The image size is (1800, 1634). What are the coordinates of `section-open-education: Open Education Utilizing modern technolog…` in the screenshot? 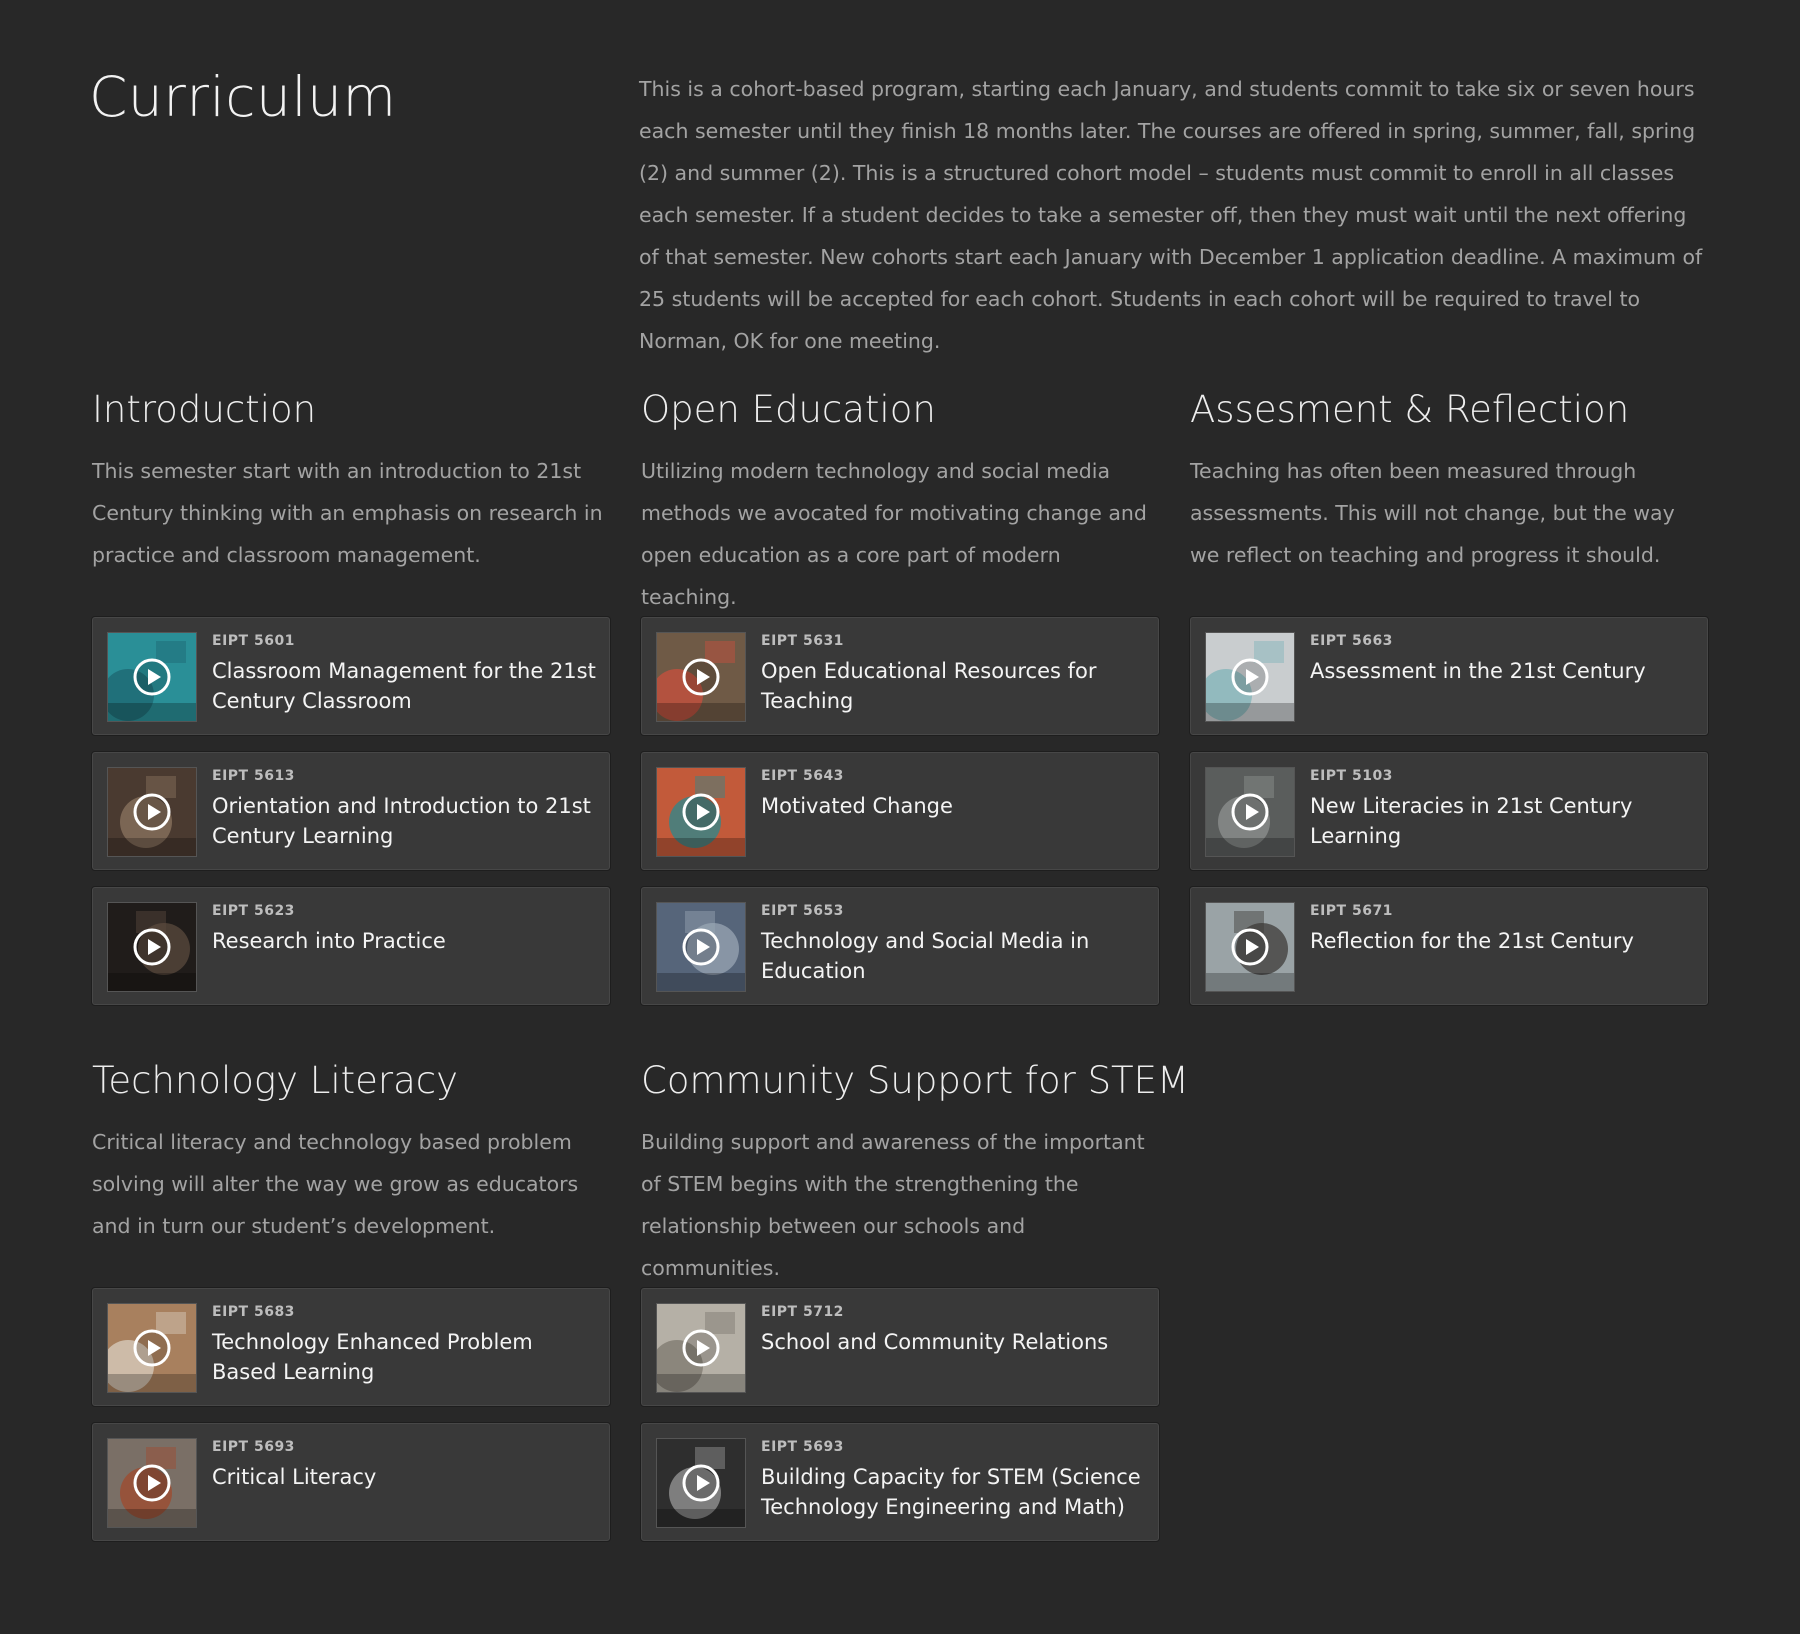 It's located at (900, 701).